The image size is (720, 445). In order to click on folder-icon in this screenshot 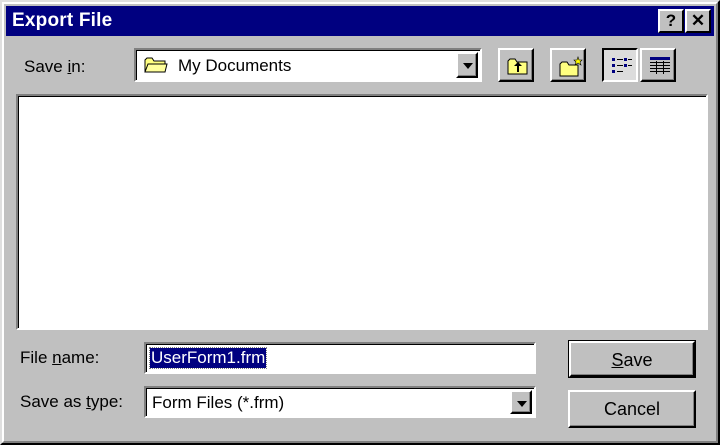, I will do `click(156, 67)`.